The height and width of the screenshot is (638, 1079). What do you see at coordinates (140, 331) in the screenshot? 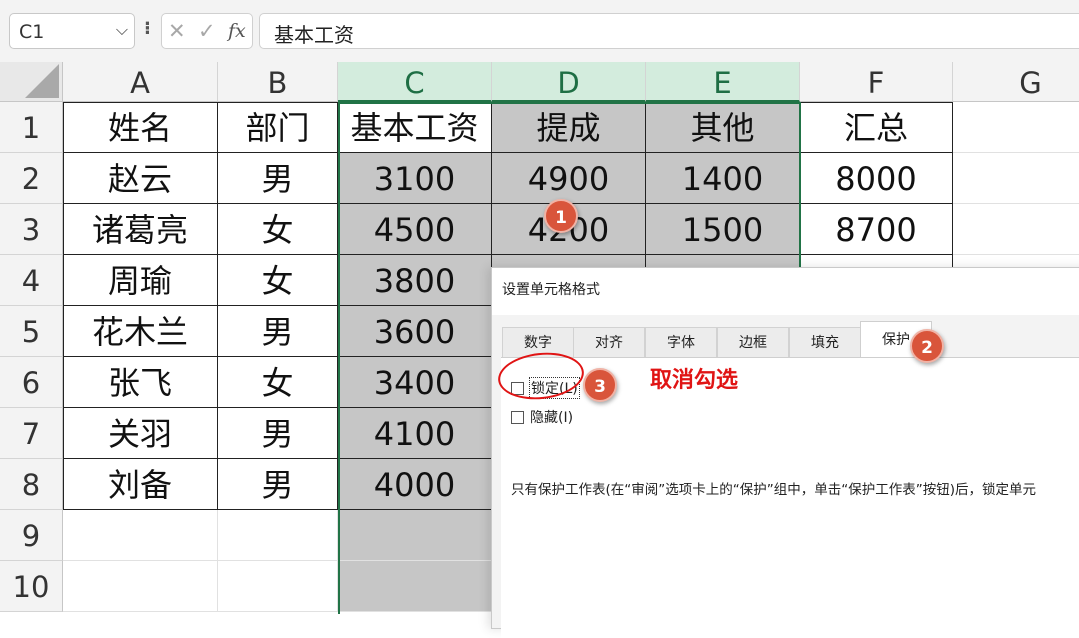
I see `cell-a5: 花木兰` at bounding box center [140, 331].